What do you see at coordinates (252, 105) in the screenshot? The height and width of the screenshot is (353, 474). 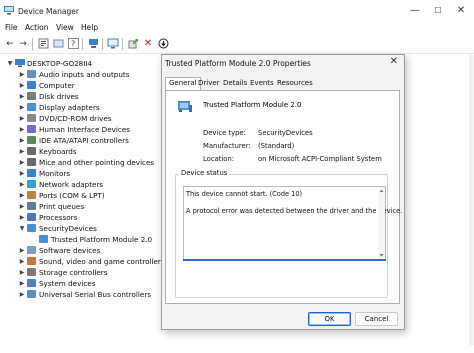 I see `device-name: Trusted Platform Module 2.0` at bounding box center [252, 105].